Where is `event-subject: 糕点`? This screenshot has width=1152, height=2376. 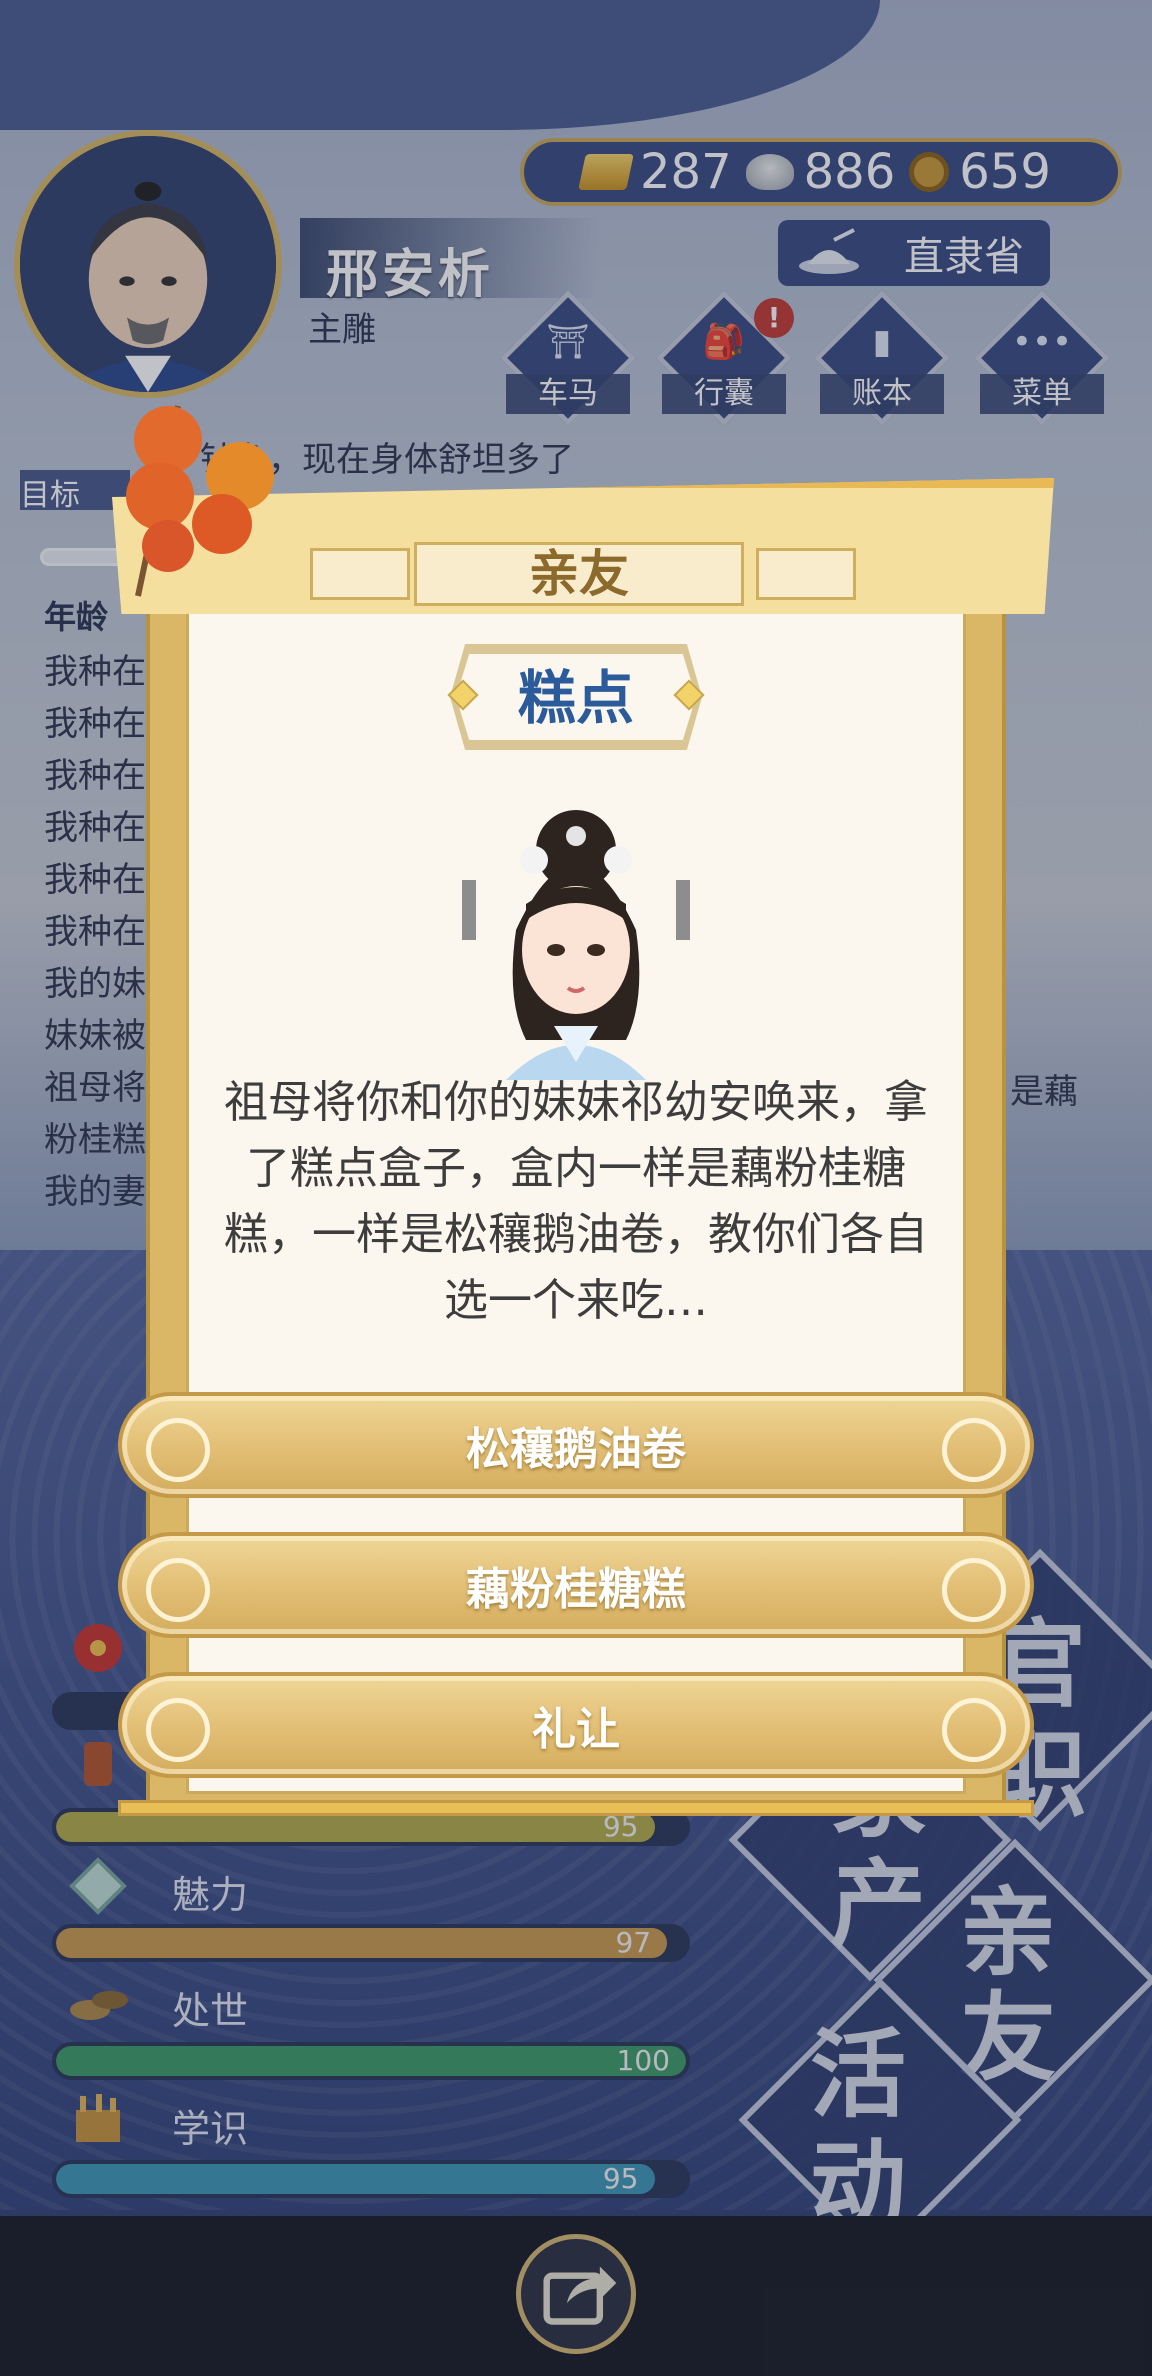
event-subject: 糕点 is located at coordinates (576, 697).